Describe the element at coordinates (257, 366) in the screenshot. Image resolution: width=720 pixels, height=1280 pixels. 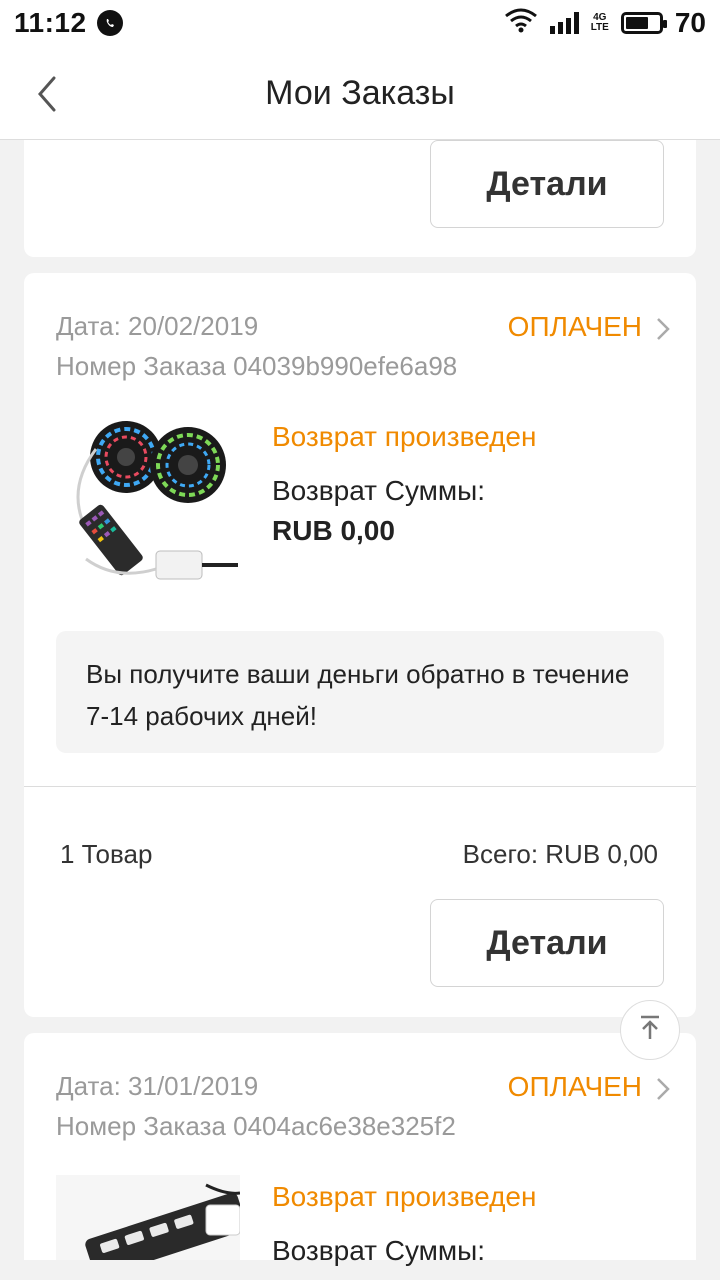
I see `order-number: Номер Заказа 04039b990efe6a98` at that location.